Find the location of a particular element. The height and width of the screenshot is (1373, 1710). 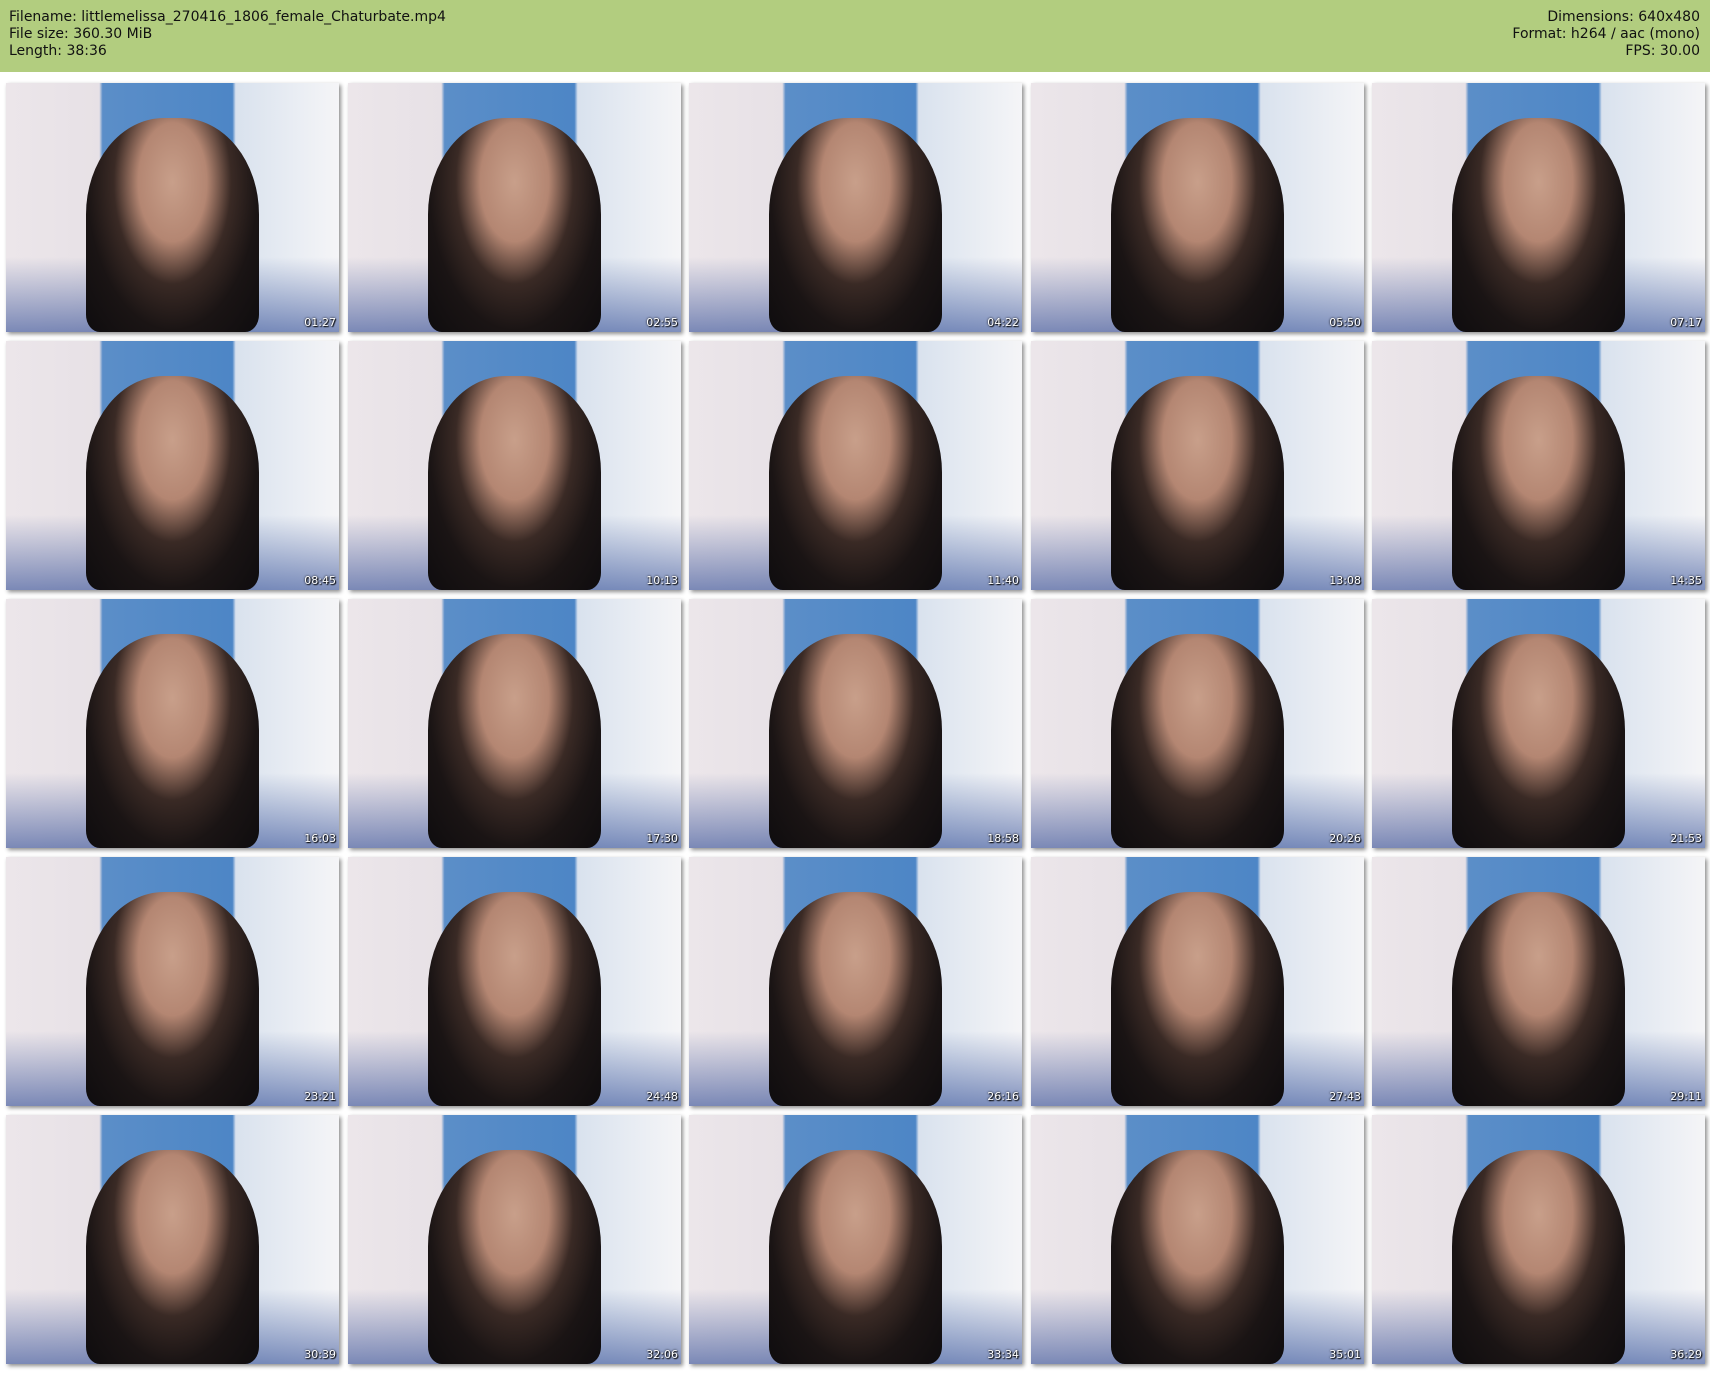

video-thumbnail: 35:01 is located at coordinates (1197, 1239).